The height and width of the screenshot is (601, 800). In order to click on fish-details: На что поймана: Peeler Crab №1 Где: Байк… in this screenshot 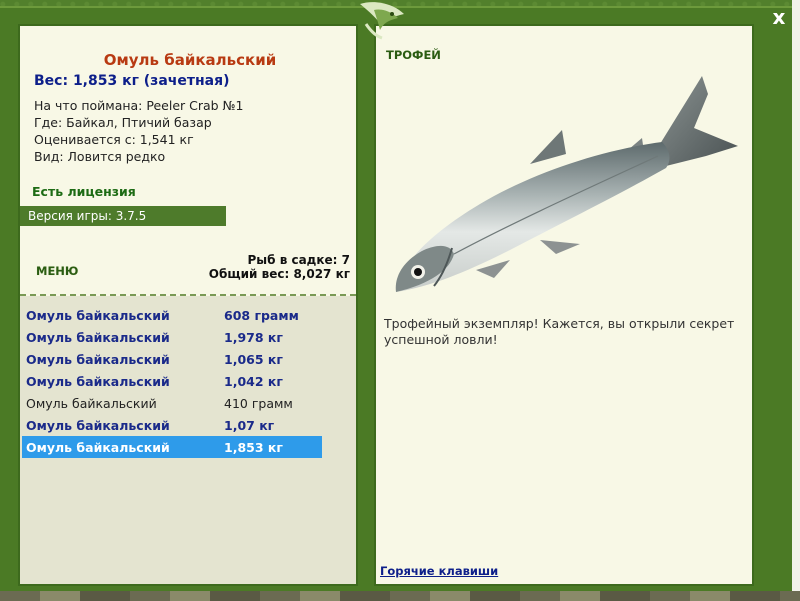, I will do `click(139, 131)`.